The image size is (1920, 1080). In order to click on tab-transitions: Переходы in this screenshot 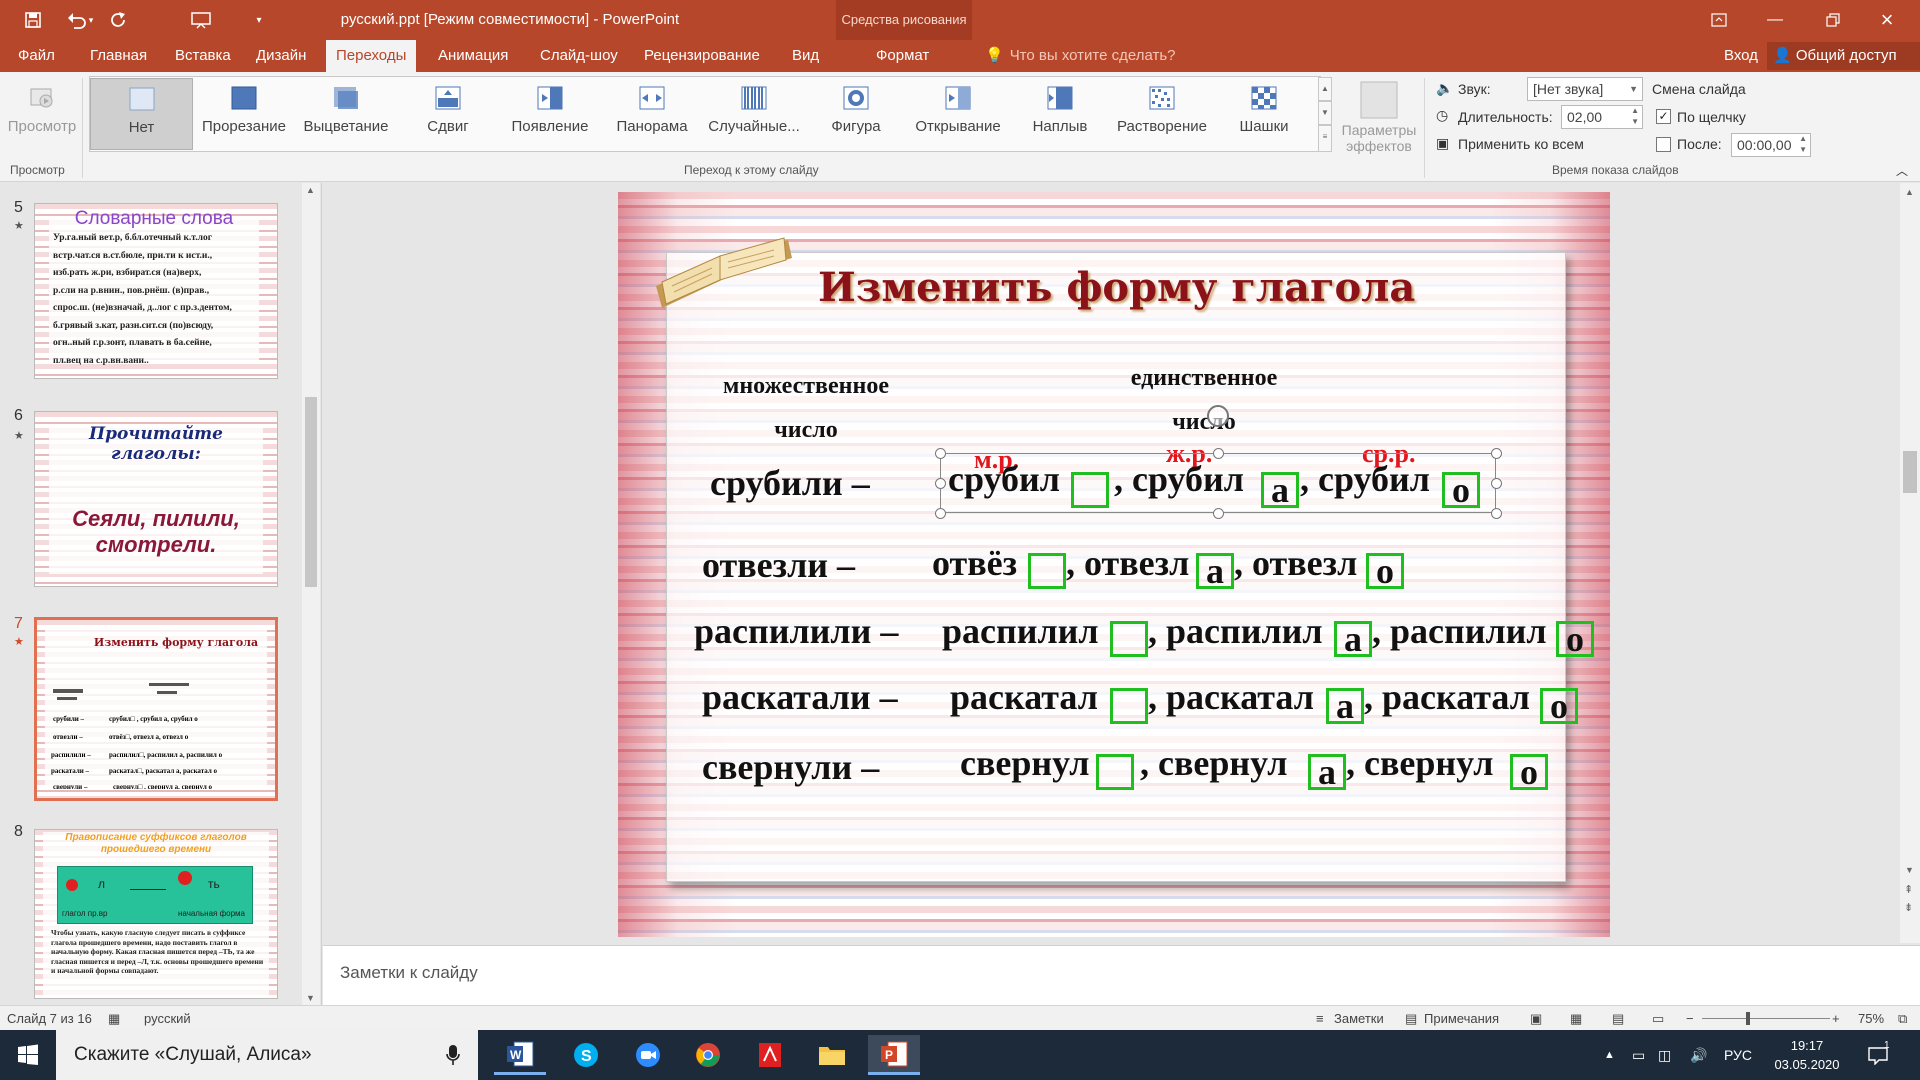, I will do `click(371, 56)`.